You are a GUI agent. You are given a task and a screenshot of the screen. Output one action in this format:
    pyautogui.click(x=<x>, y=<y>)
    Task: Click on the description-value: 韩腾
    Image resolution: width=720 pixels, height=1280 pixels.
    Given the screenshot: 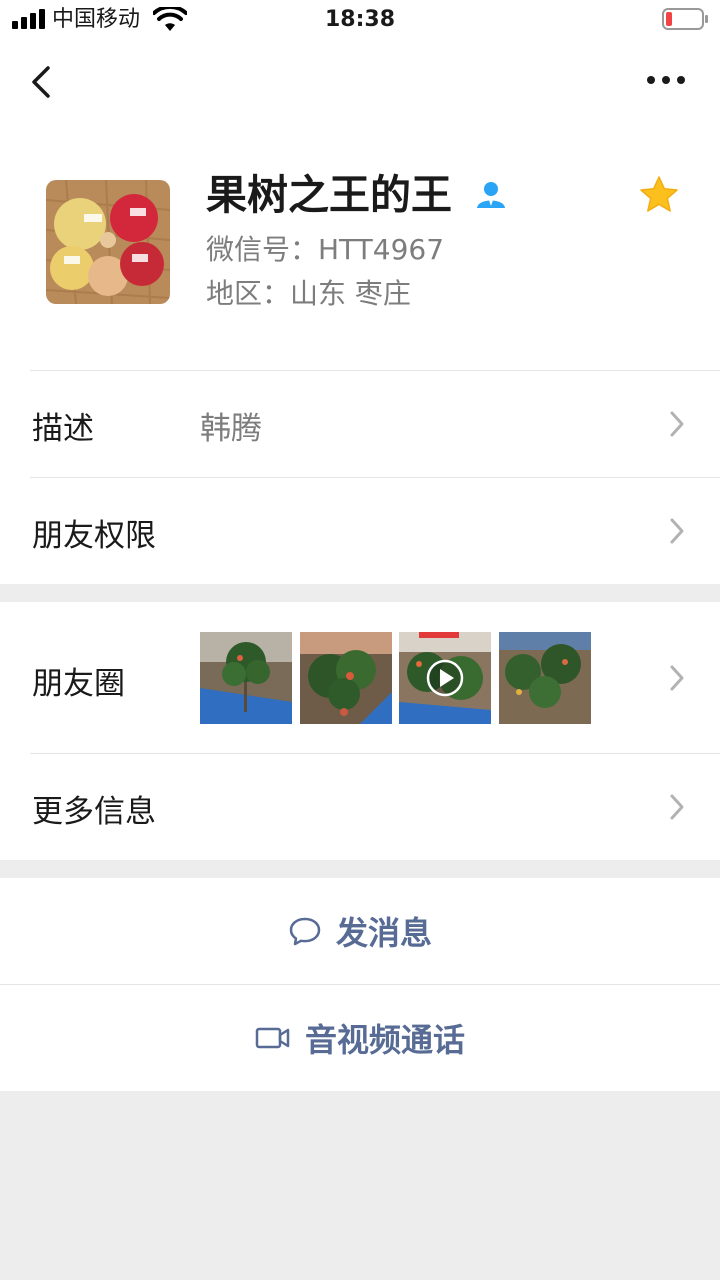 What is the action you would take?
    pyautogui.click(x=231, y=429)
    